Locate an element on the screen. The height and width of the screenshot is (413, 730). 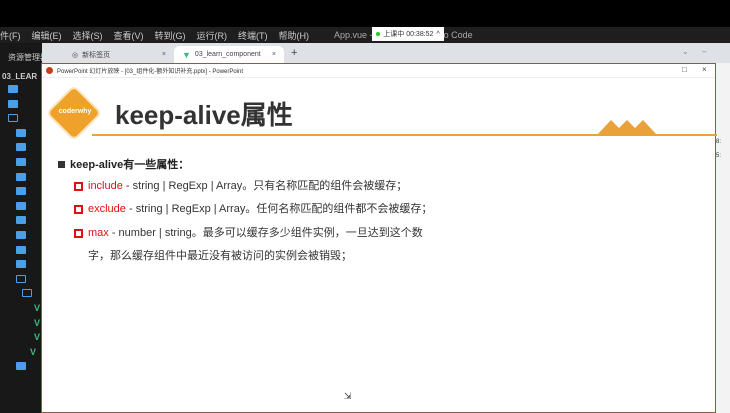
menu-help: 帮助(H) is located at coordinates (294, 35).